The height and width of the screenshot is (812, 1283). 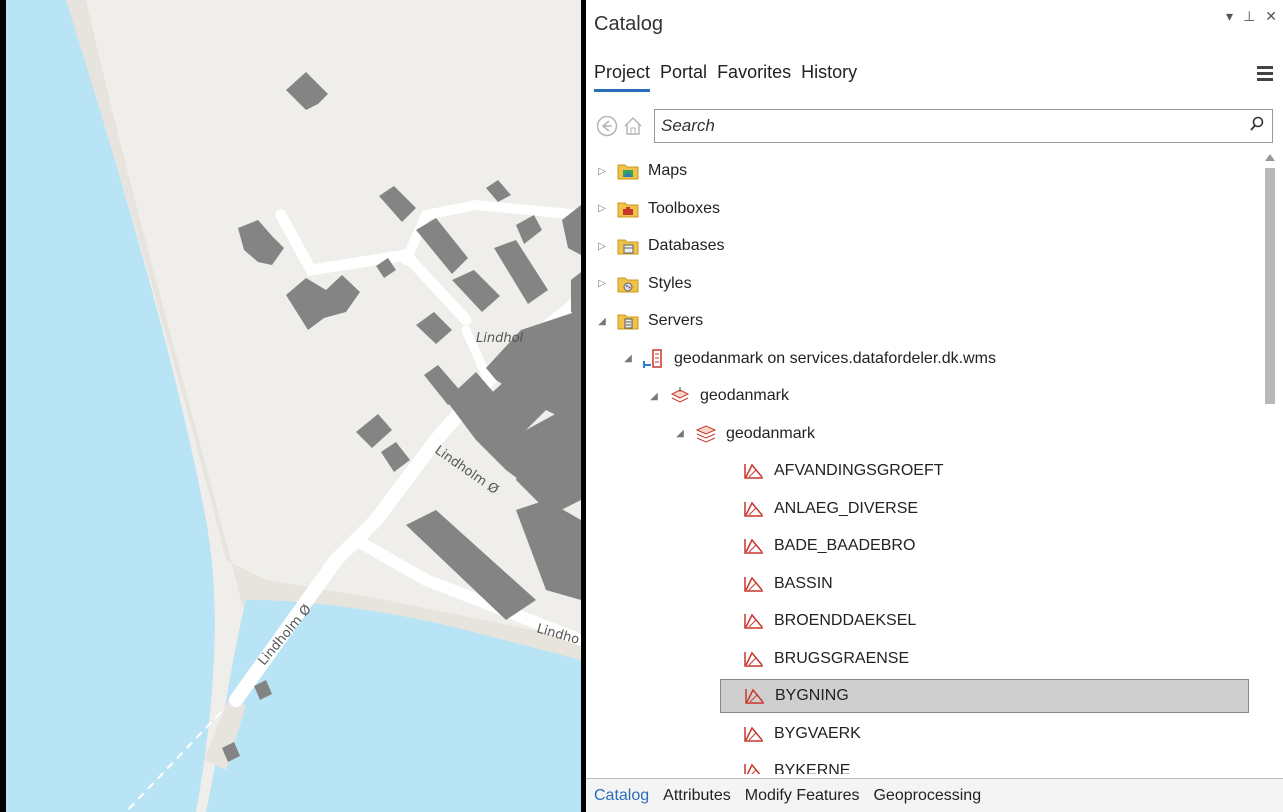 I want to click on tree-node-label: Toolboxes, so click(x=684, y=208).